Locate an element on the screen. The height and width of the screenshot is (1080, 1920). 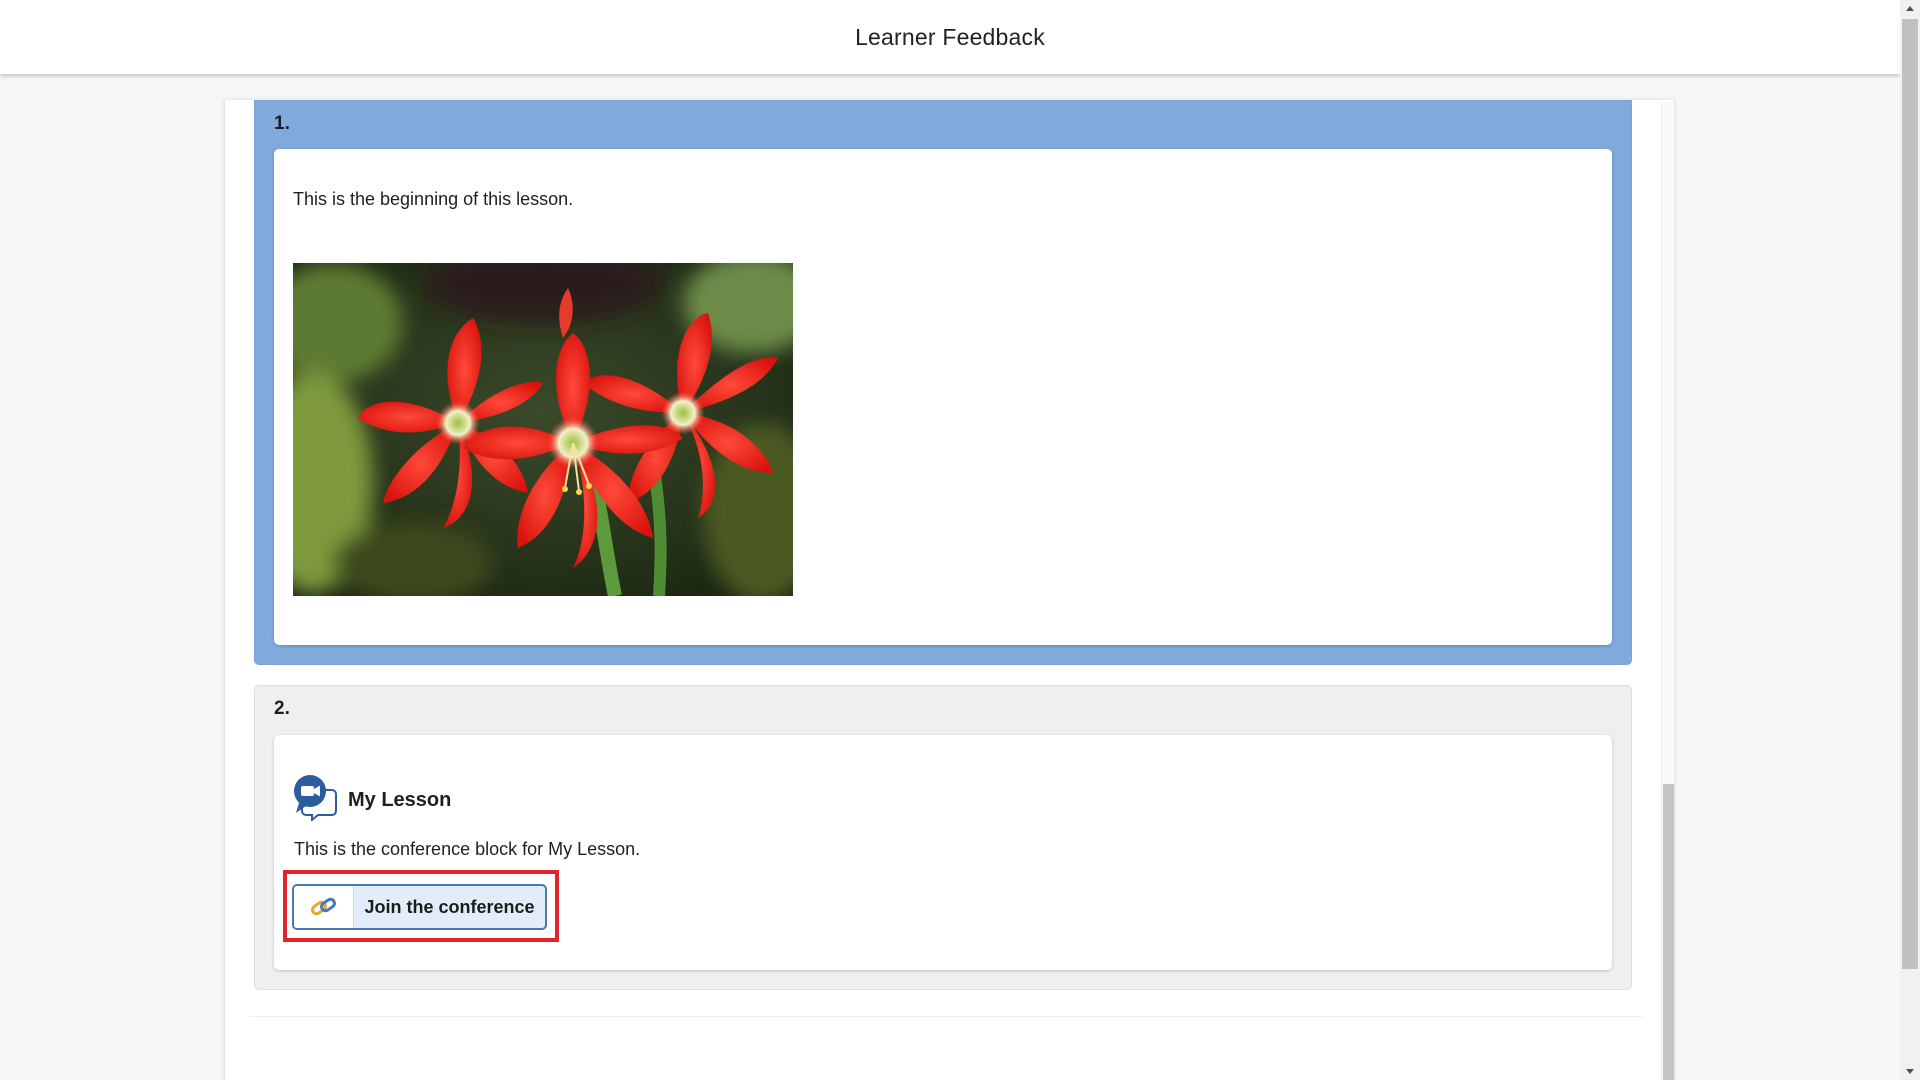
panel-scroll-thumb is located at coordinates (1668, 932).